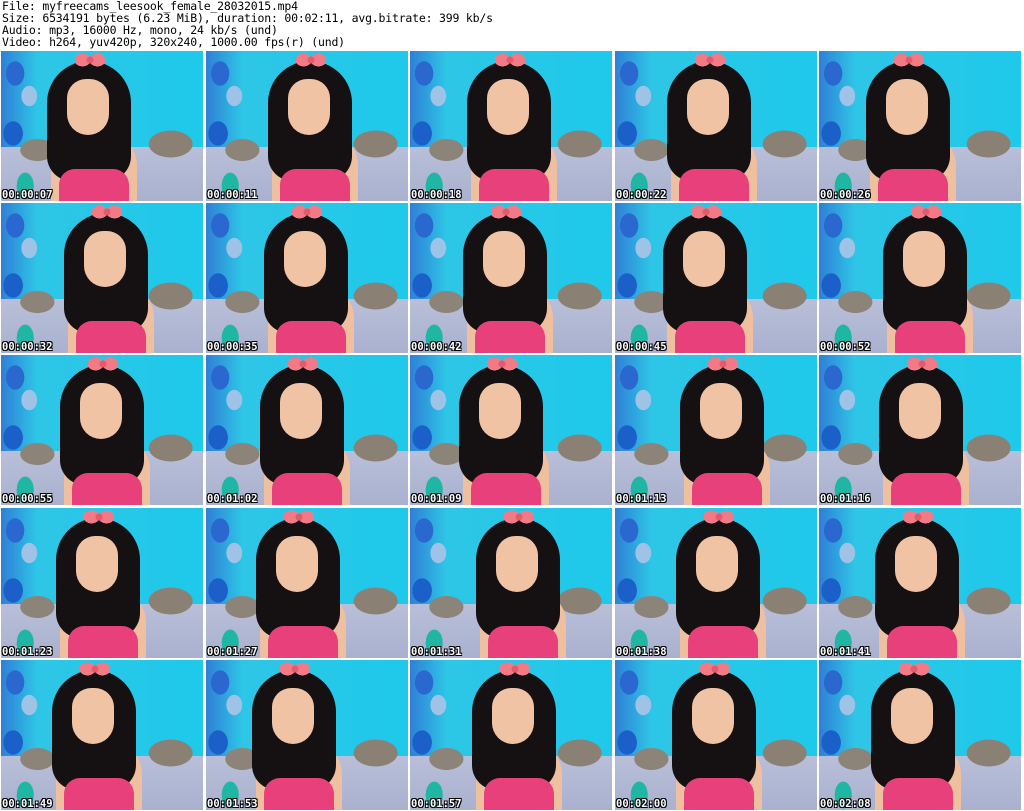 Image resolution: width=1024 pixels, height=811 pixels. Describe the element at coordinates (845, 652) in the screenshot. I see `frame-timestamp: 00:01:41` at that location.